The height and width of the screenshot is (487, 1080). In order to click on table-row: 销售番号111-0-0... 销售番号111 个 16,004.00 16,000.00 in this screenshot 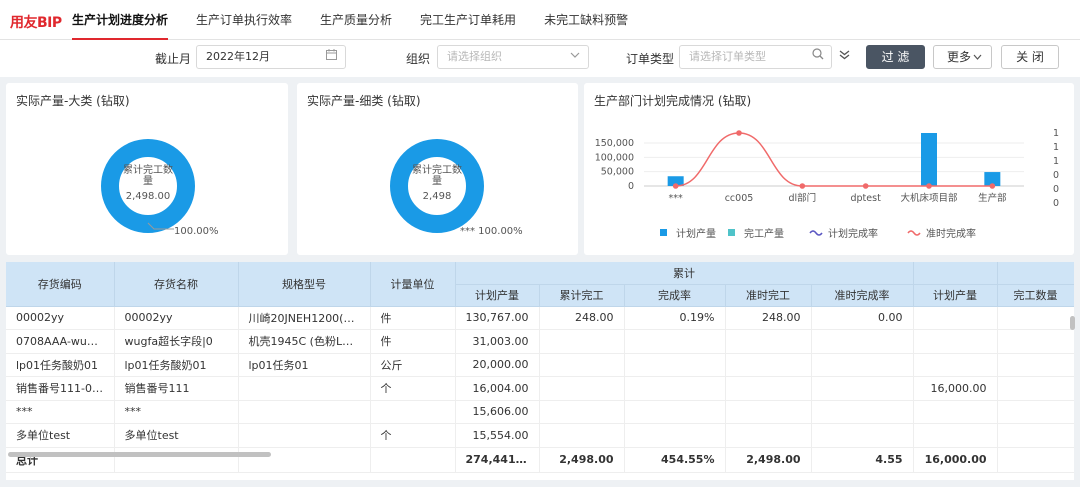, I will do `click(540, 388)`.